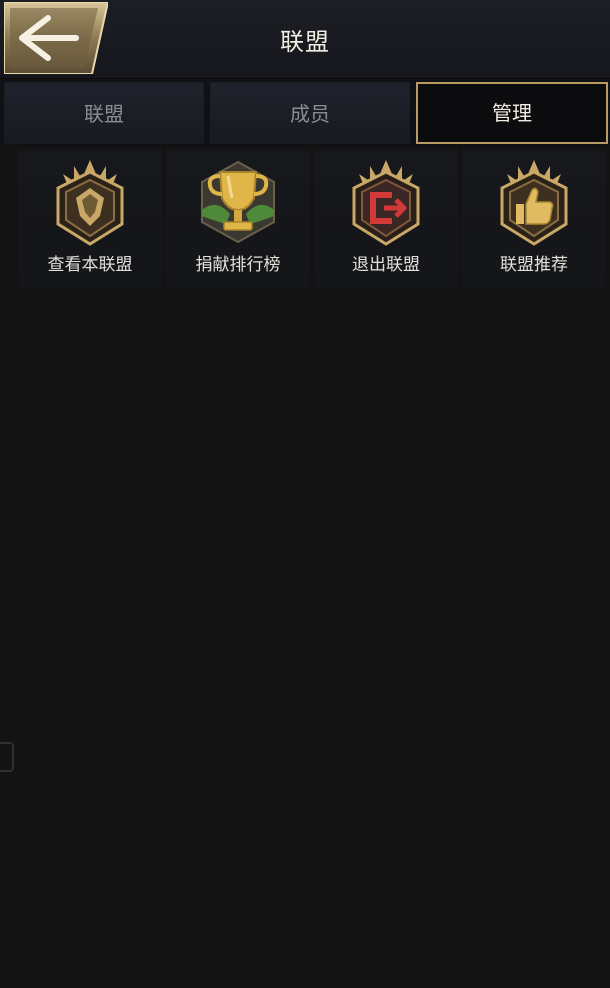 The image size is (610, 988). I want to click on side-handle, so click(7, 757).